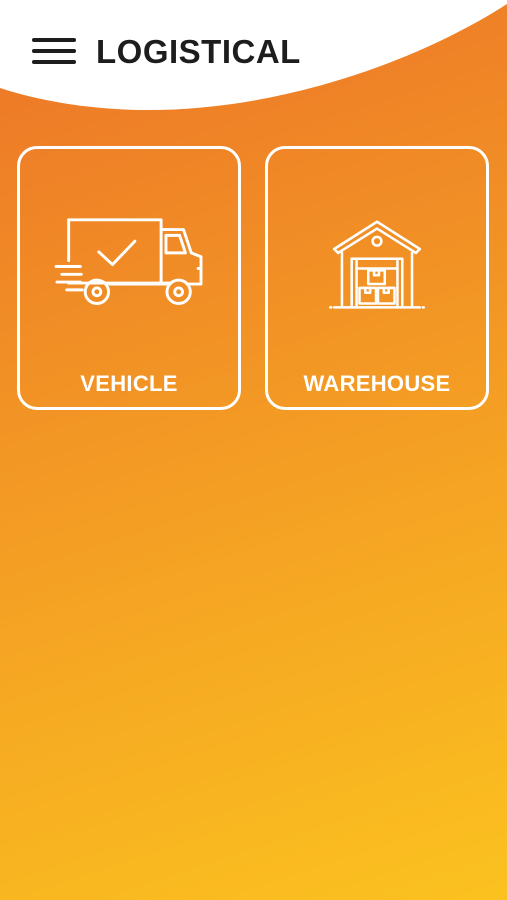 This screenshot has height=900, width=507. I want to click on warehouse-tile: WAREHOUSE, so click(377, 278).